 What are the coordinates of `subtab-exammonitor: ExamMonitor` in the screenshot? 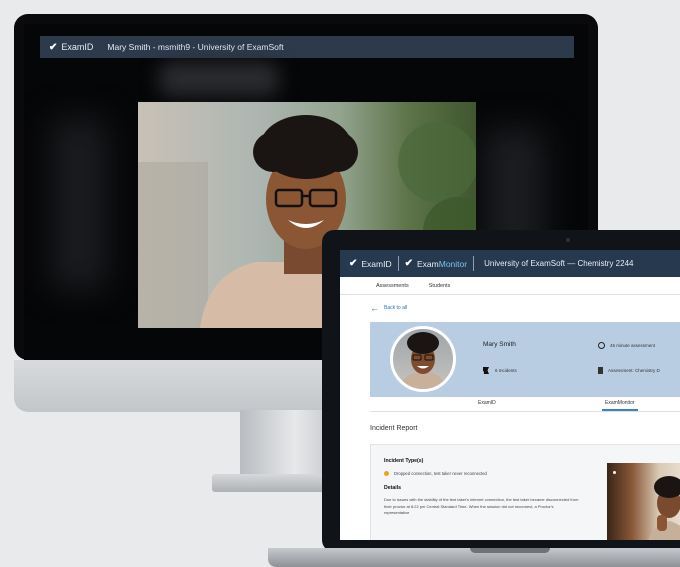 It's located at (619, 403).